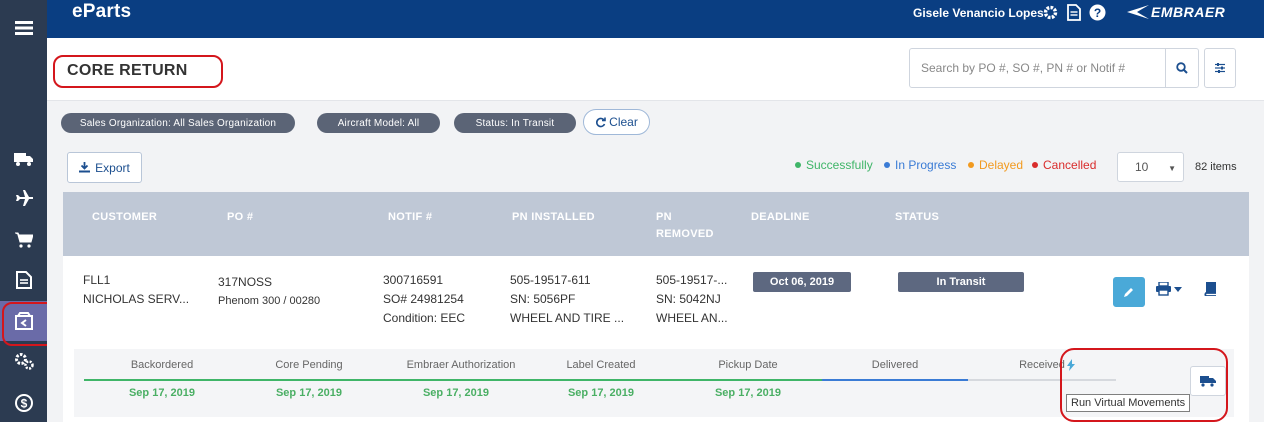 The width and height of the screenshot is (1264, 422). I want to click on sliders-icon, so click(1220, 68).